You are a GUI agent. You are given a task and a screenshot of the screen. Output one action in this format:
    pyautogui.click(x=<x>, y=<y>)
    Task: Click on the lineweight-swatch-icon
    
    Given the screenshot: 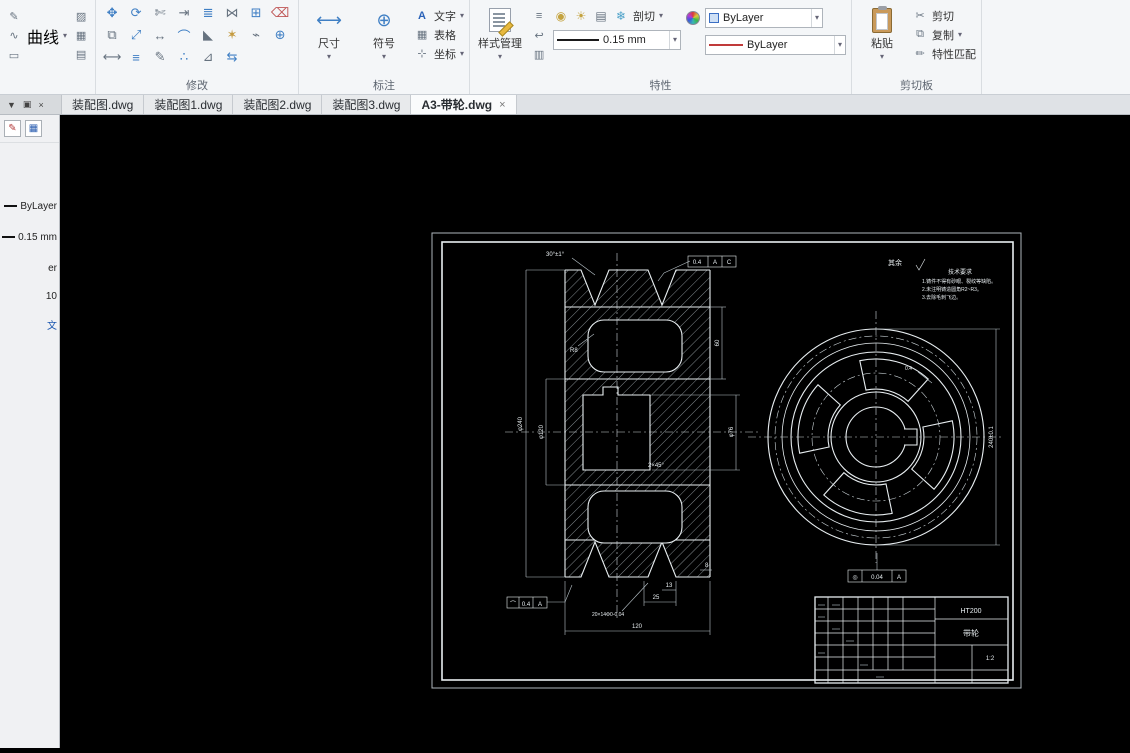 What is the action you would take?
    pyautogui.click(x=578, y=40)
    